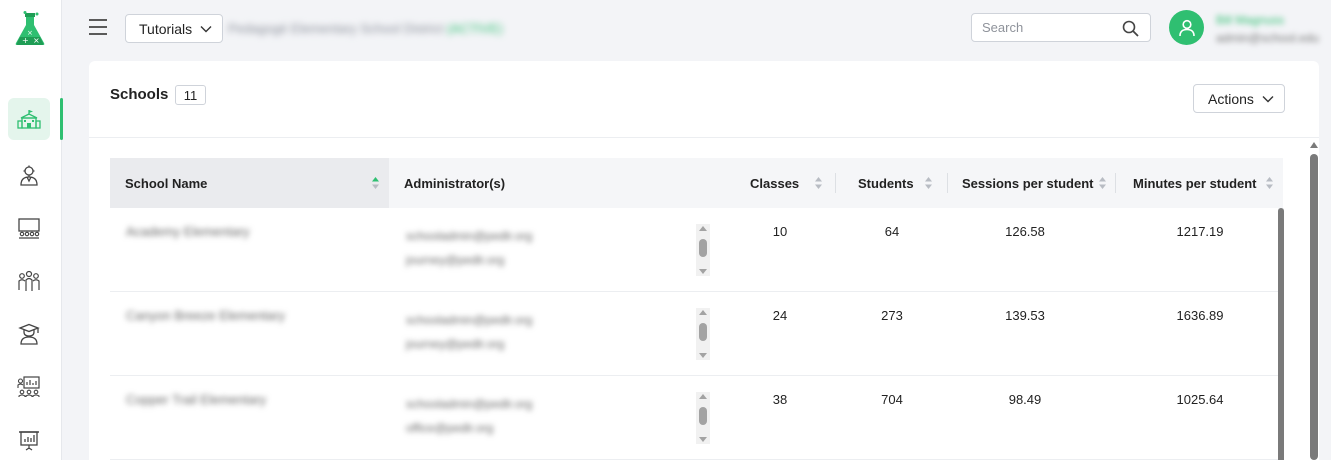  I want to click on minutes-cell: 1025.64, so click(1200, 399).